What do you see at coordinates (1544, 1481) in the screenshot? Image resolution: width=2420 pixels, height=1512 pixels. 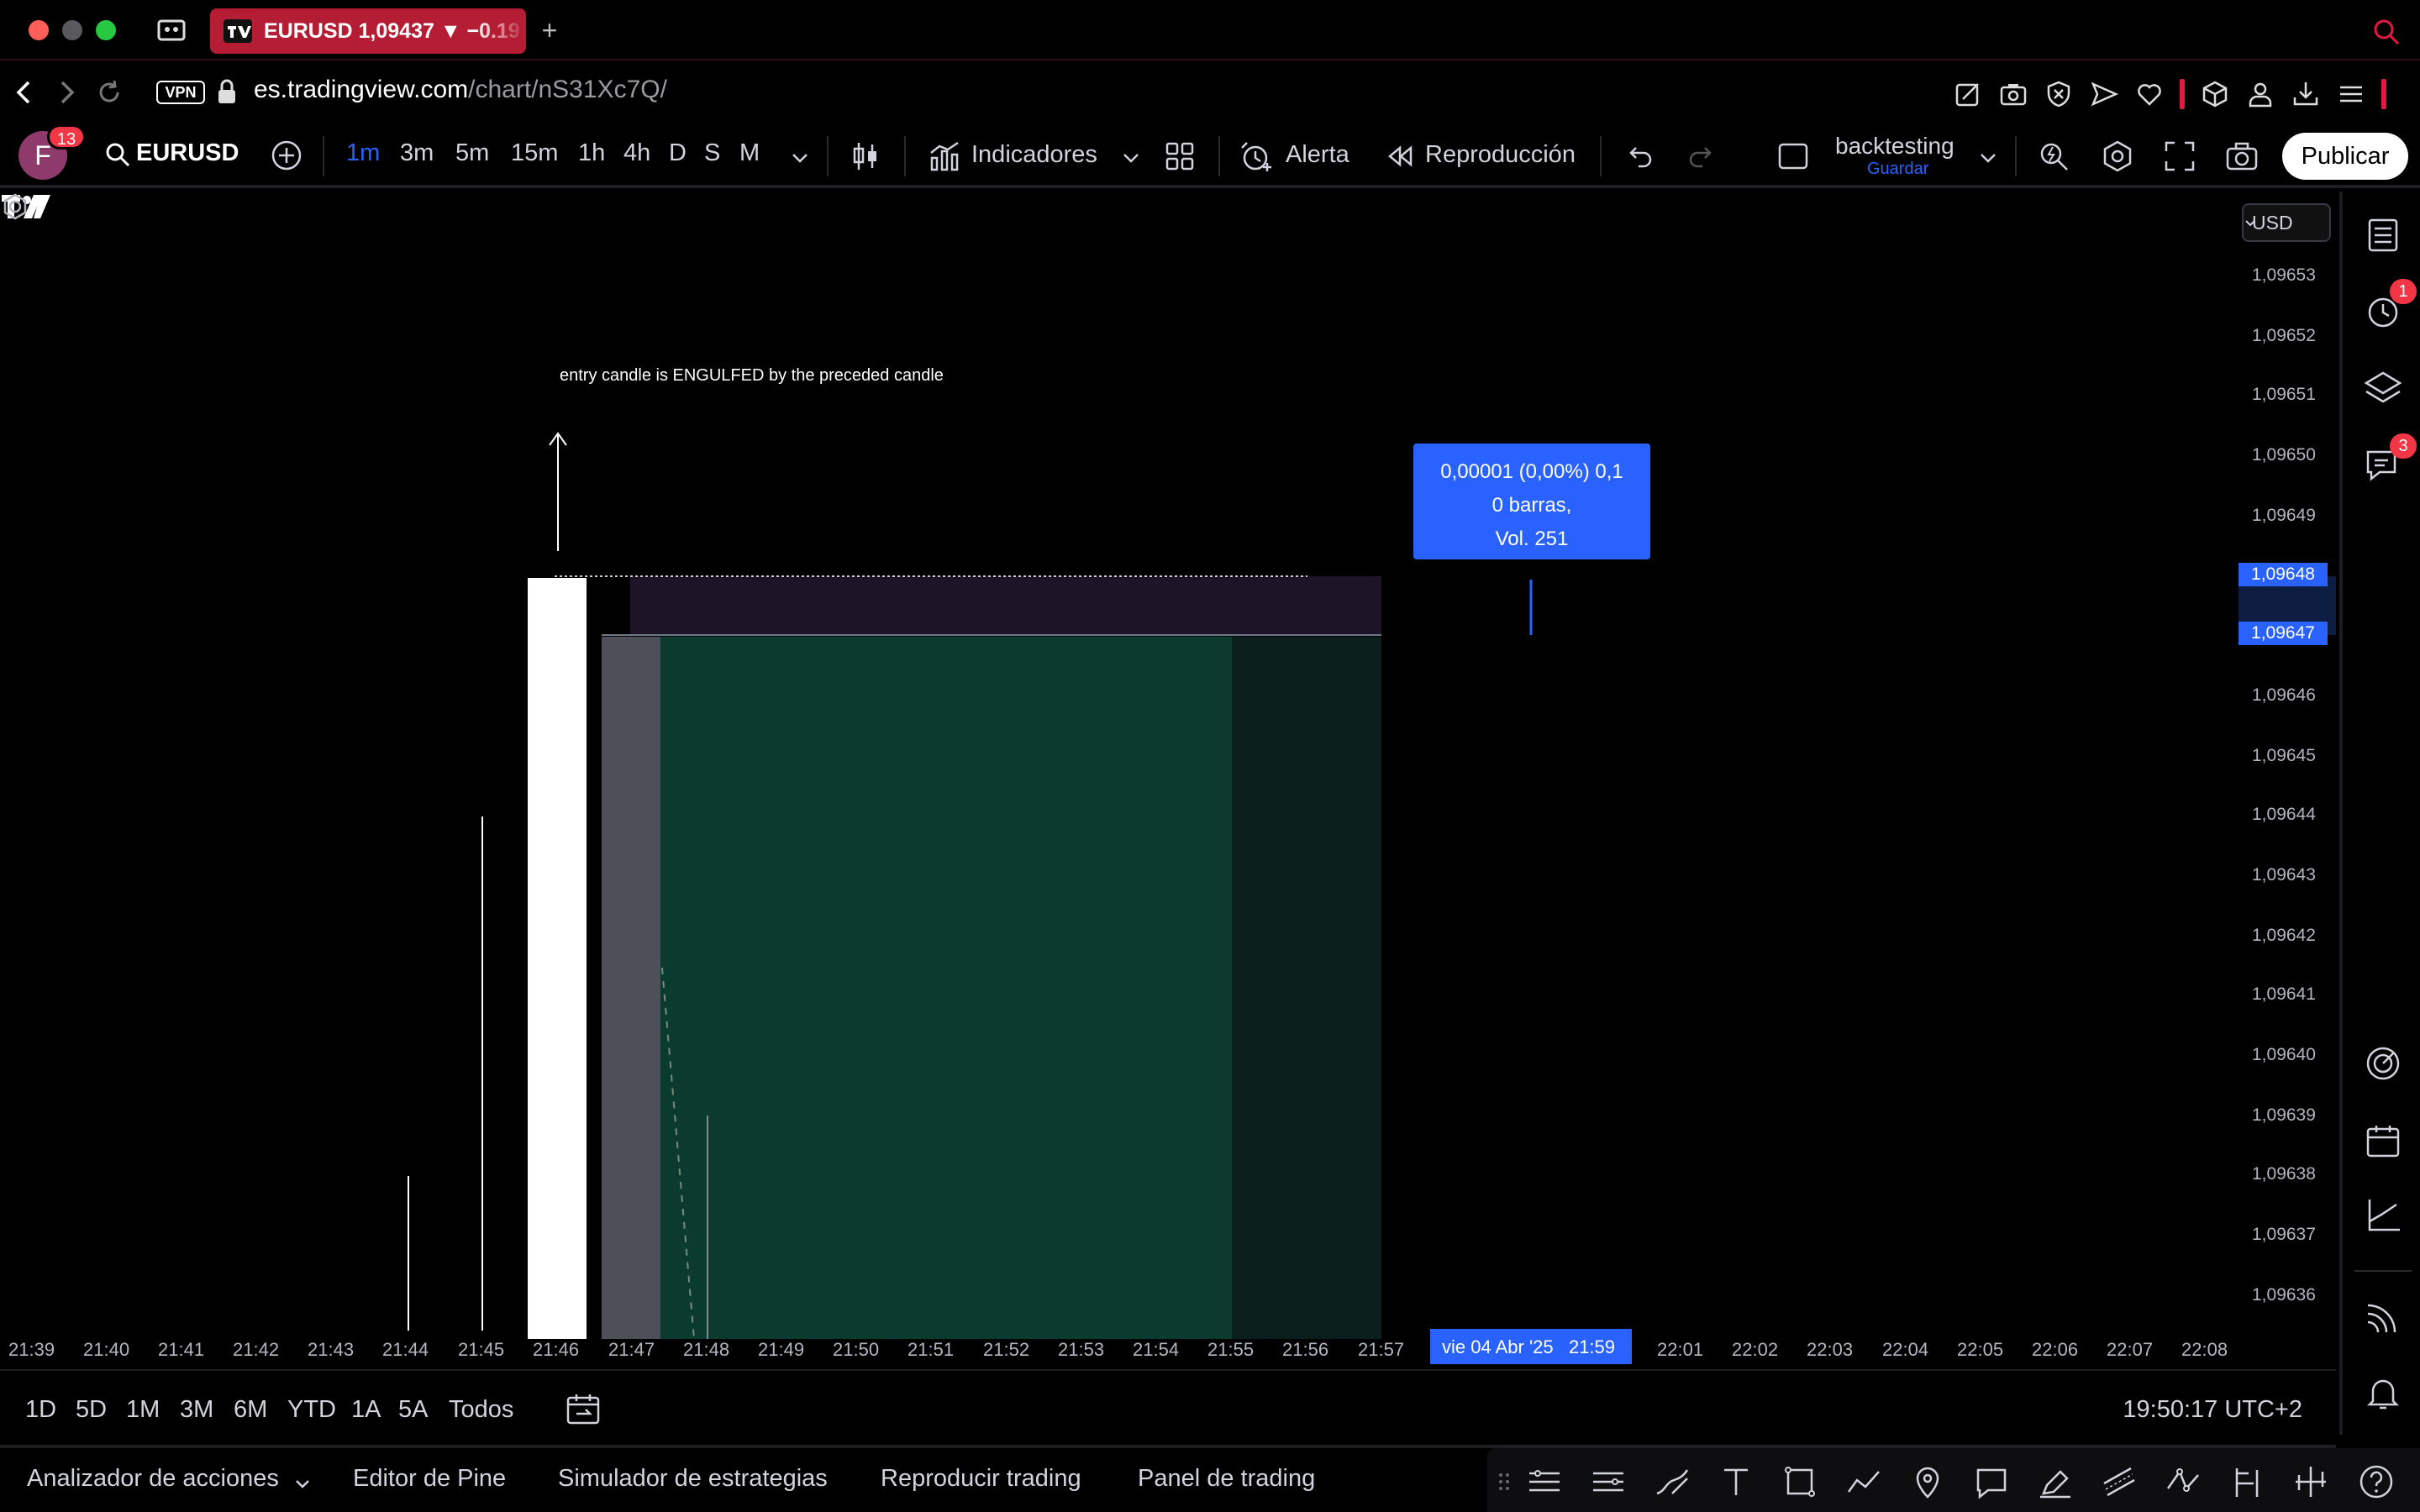 I see `horizontal-lines-icon` at bounding box center [1544, 1481].